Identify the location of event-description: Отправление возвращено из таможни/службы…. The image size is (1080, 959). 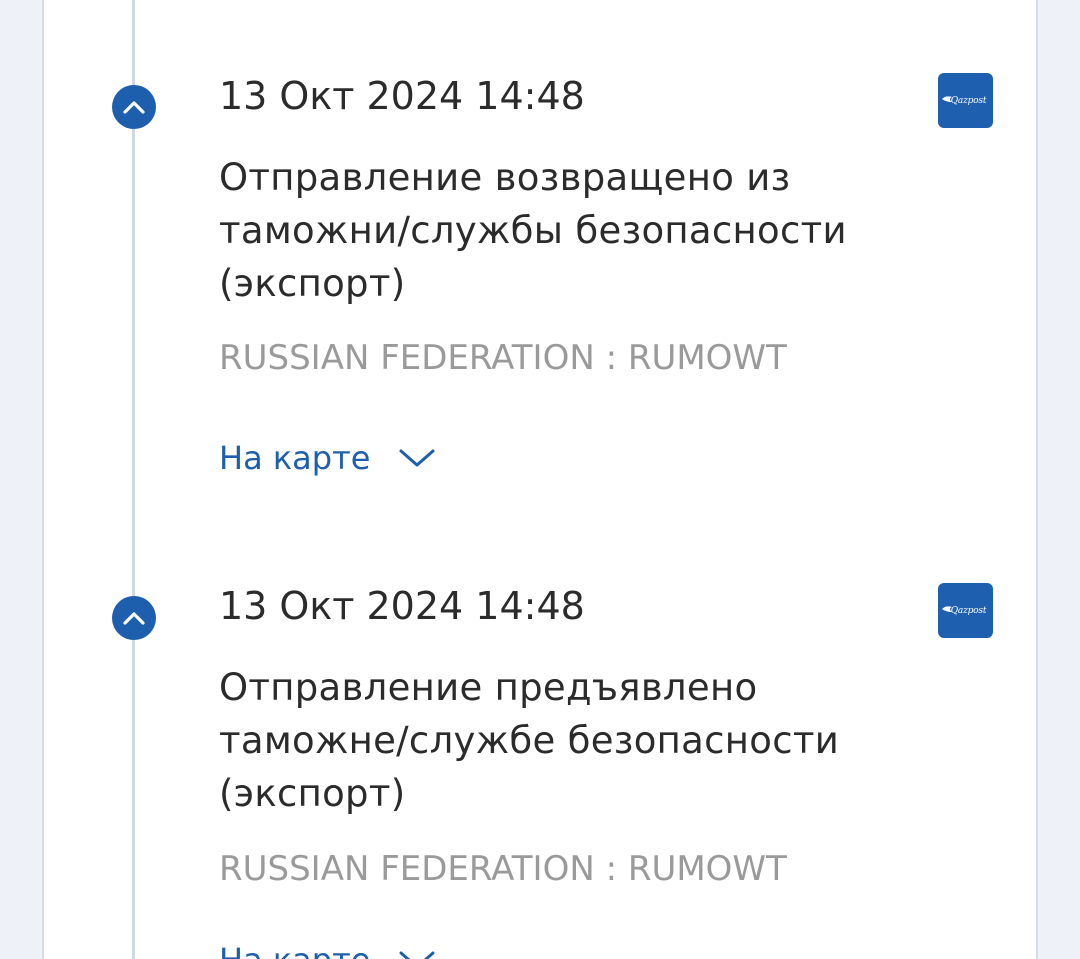
(579, 230).